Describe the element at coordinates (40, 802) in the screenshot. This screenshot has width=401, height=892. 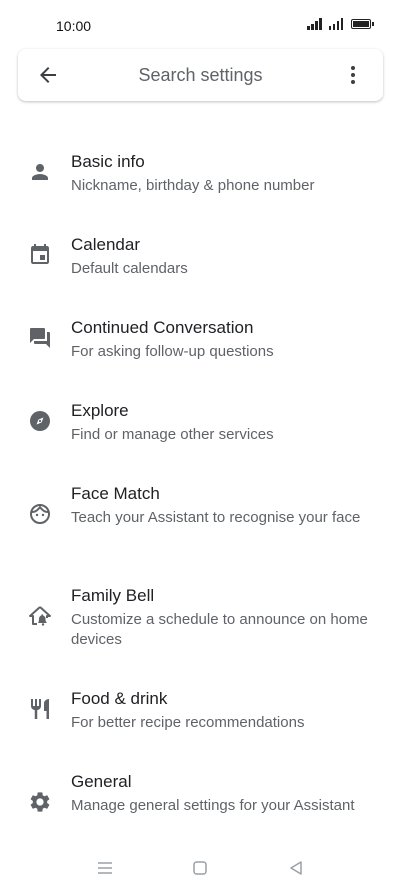
I see `gear-icon` at that location.